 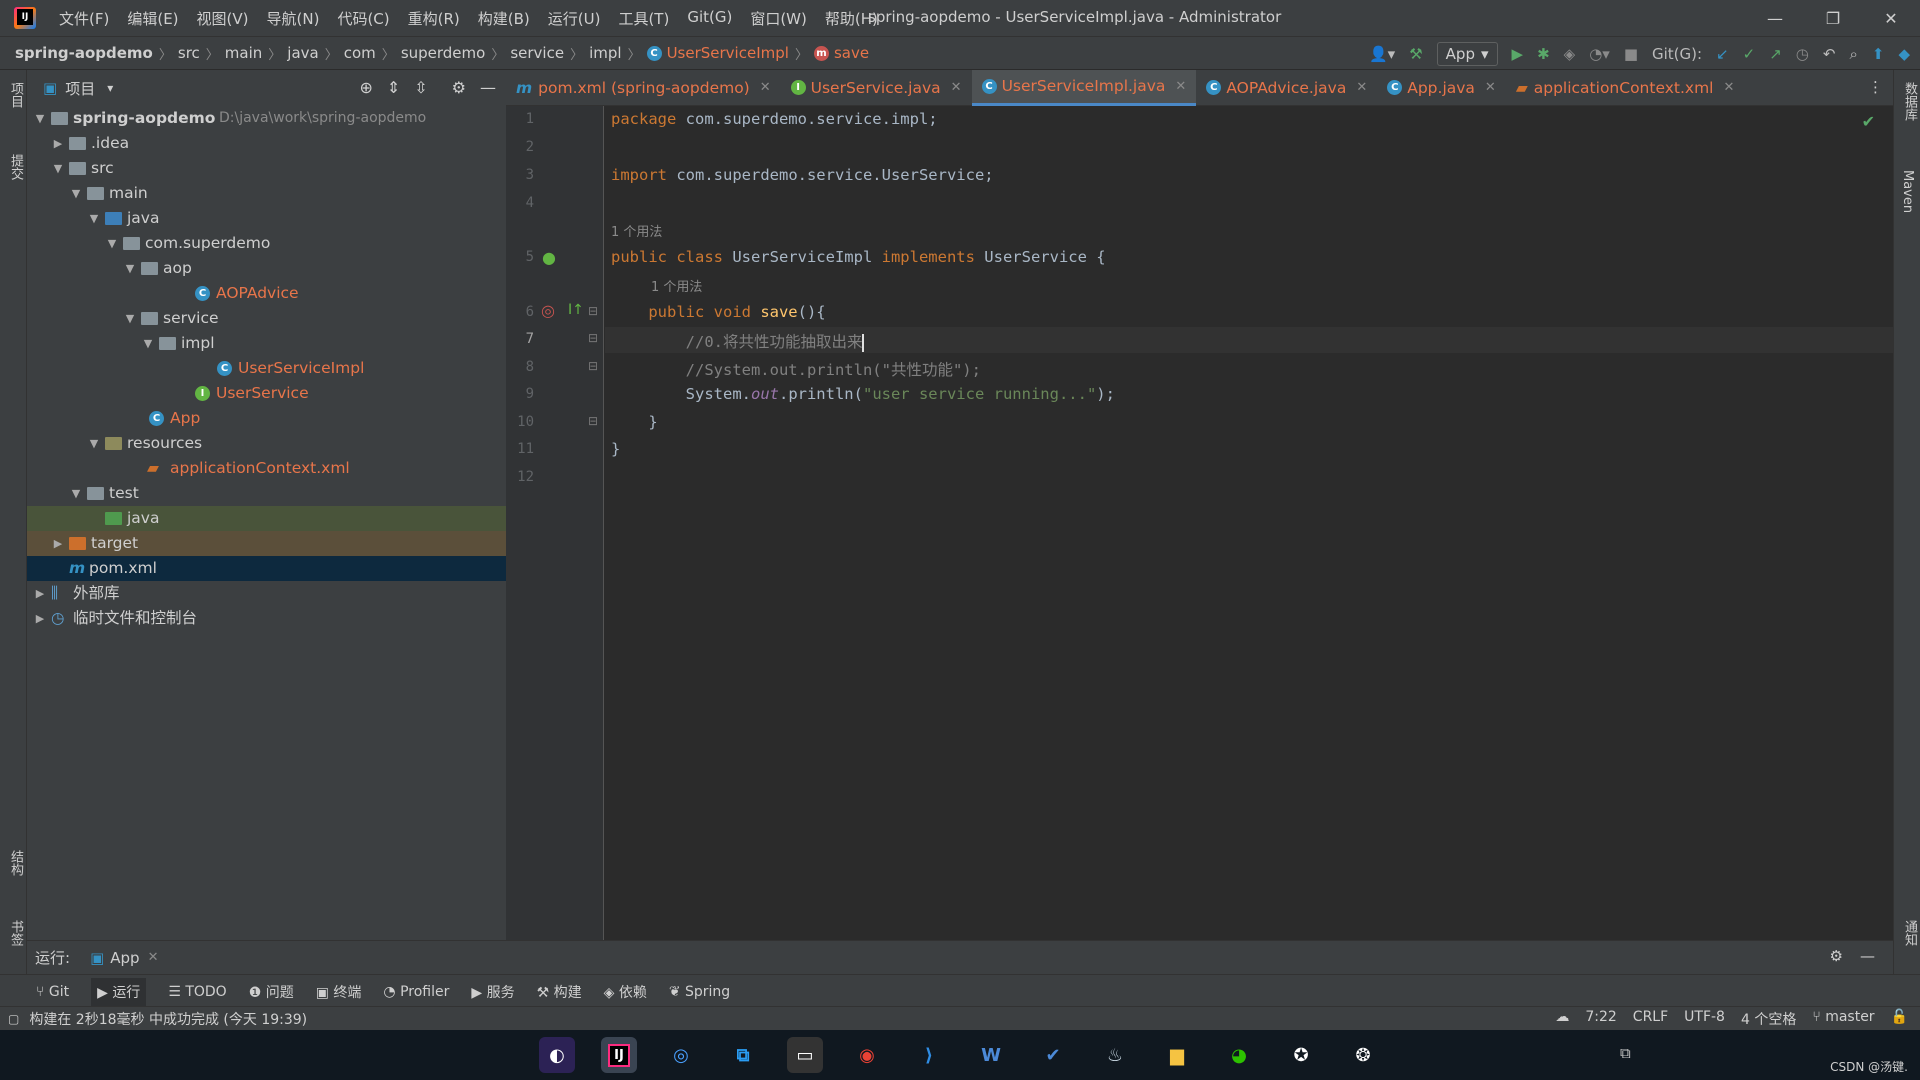 I want to click on app-icon: ❂, so click(x=1363, y=1055).